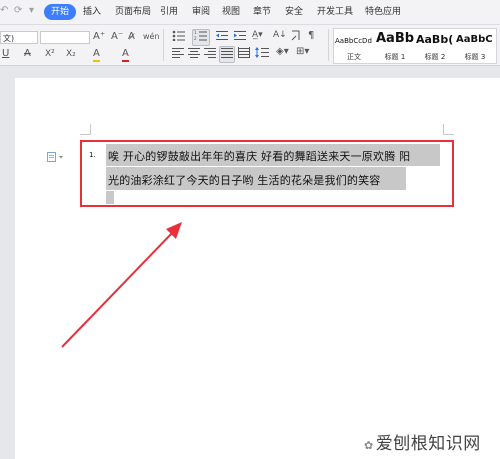 This screenshot has height=459, width=500. Describe the element at coordinates (121, 285) in the screenshot. I see `callout-arrow` at that location.